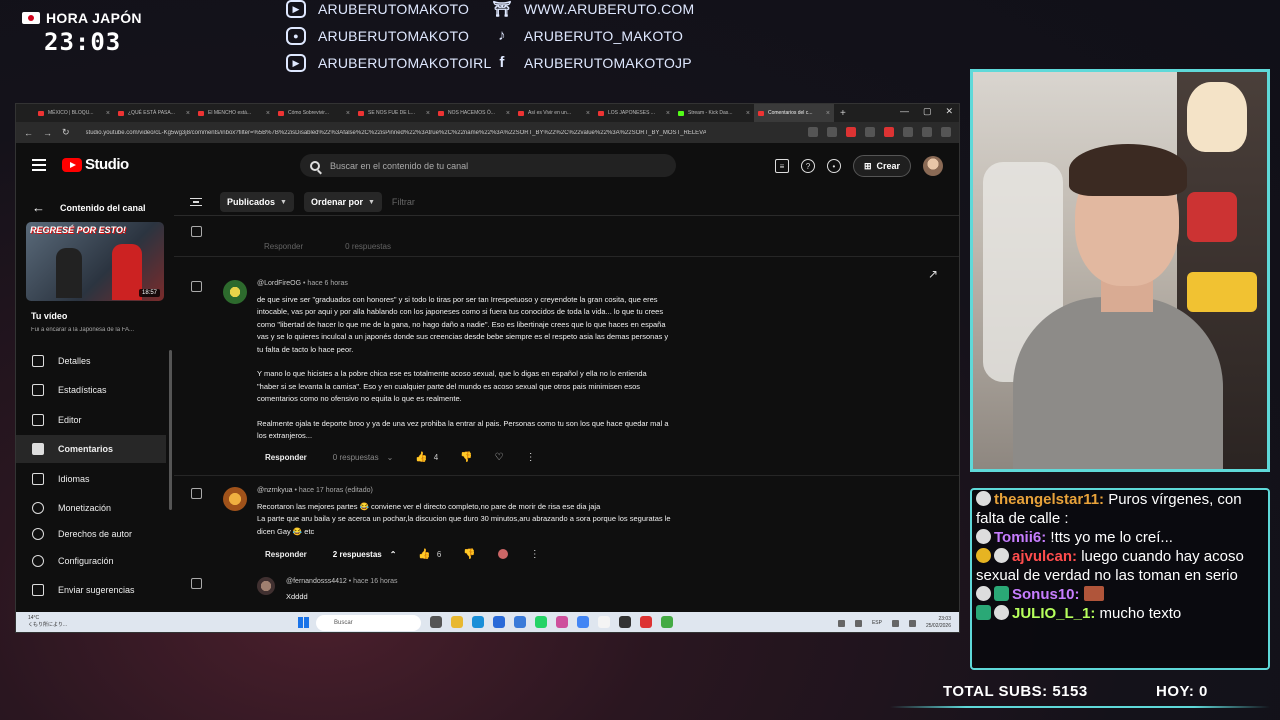  I want to click on sidebar-item-enviar-sugerencias: Enviar sugerencias, so click(91, 590).